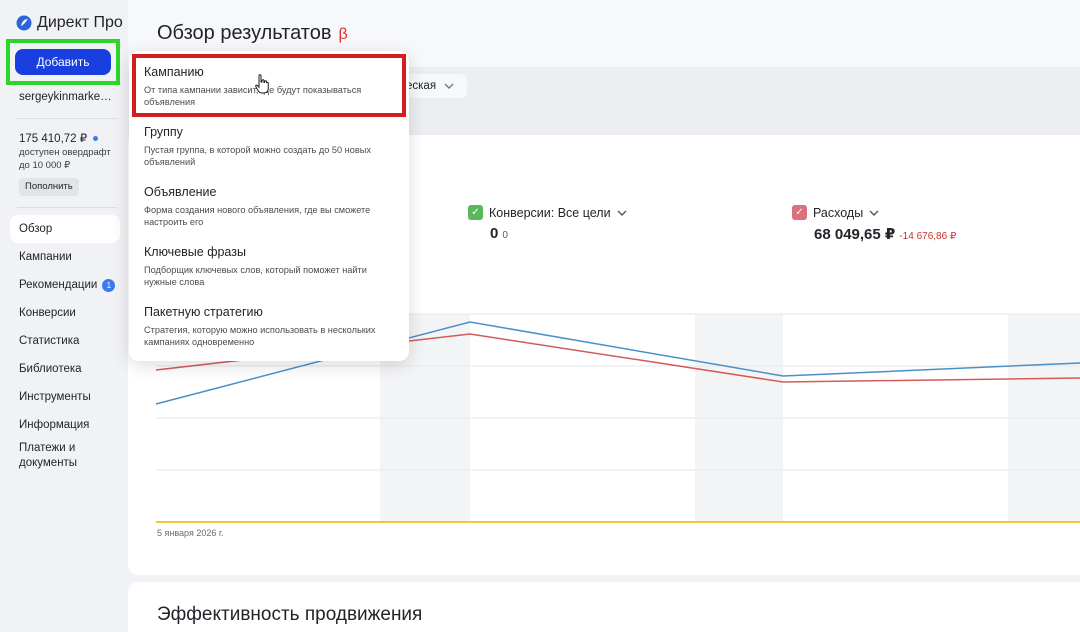 The width and height of the screenshot is (1080, 632). Describe the element at coordinates (494, 233) in the screenshot. I see `metric-value: 0` at that location.